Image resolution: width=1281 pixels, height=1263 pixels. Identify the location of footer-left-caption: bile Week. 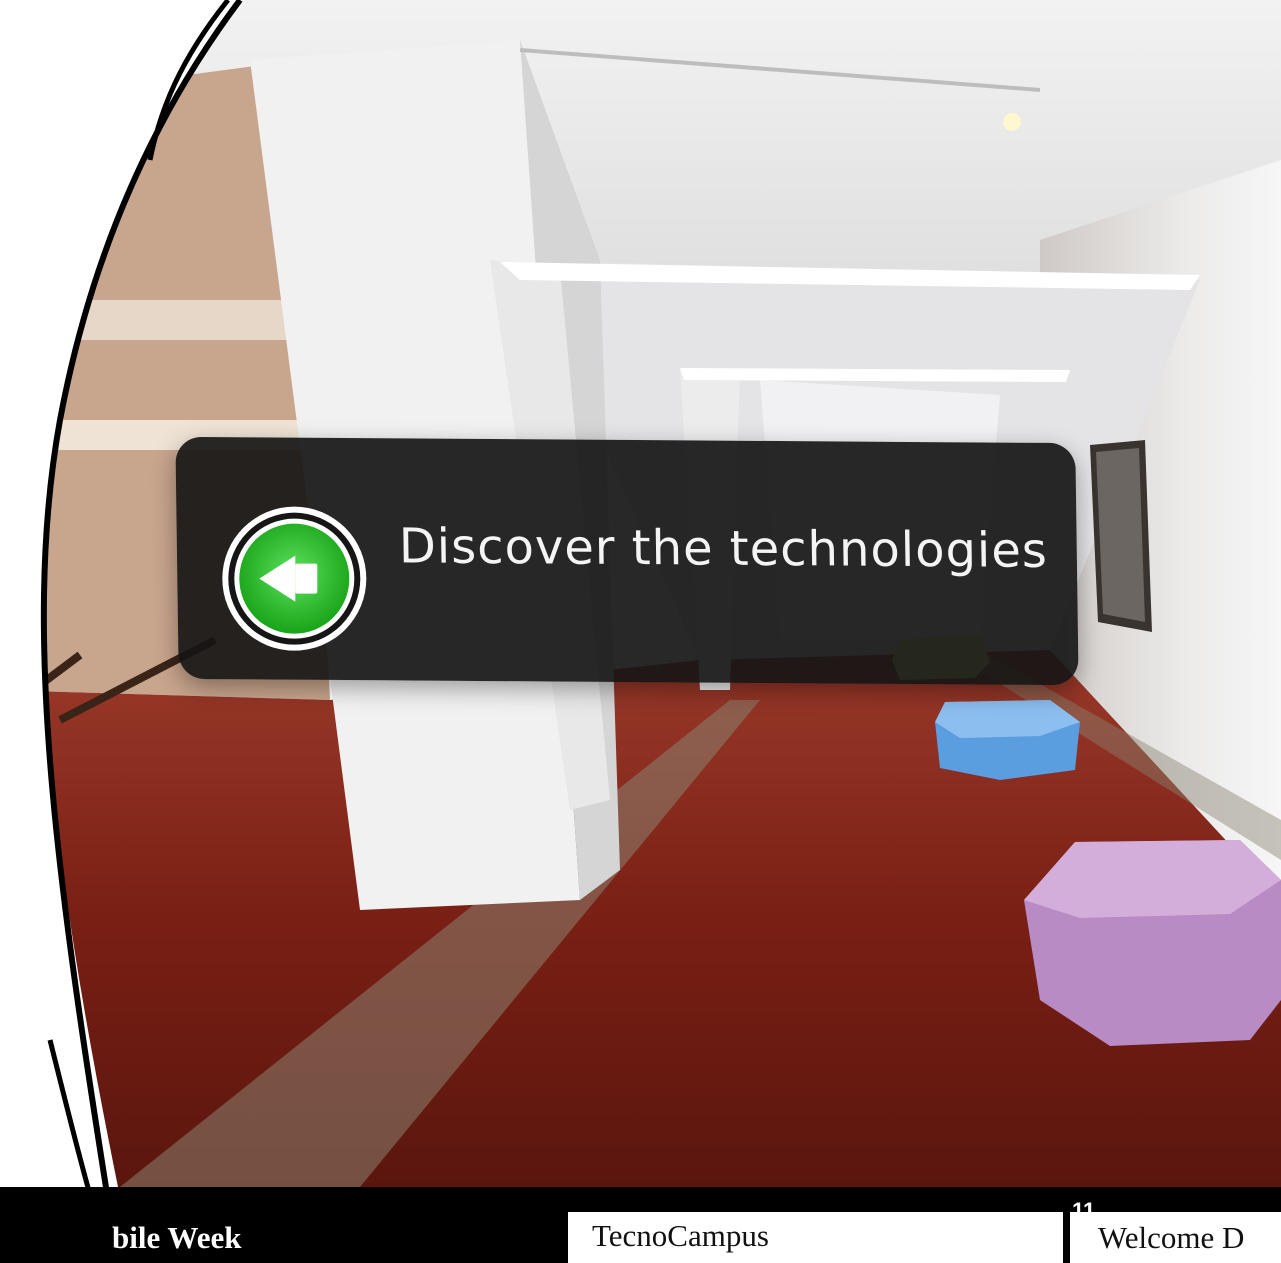
(280, 1237).